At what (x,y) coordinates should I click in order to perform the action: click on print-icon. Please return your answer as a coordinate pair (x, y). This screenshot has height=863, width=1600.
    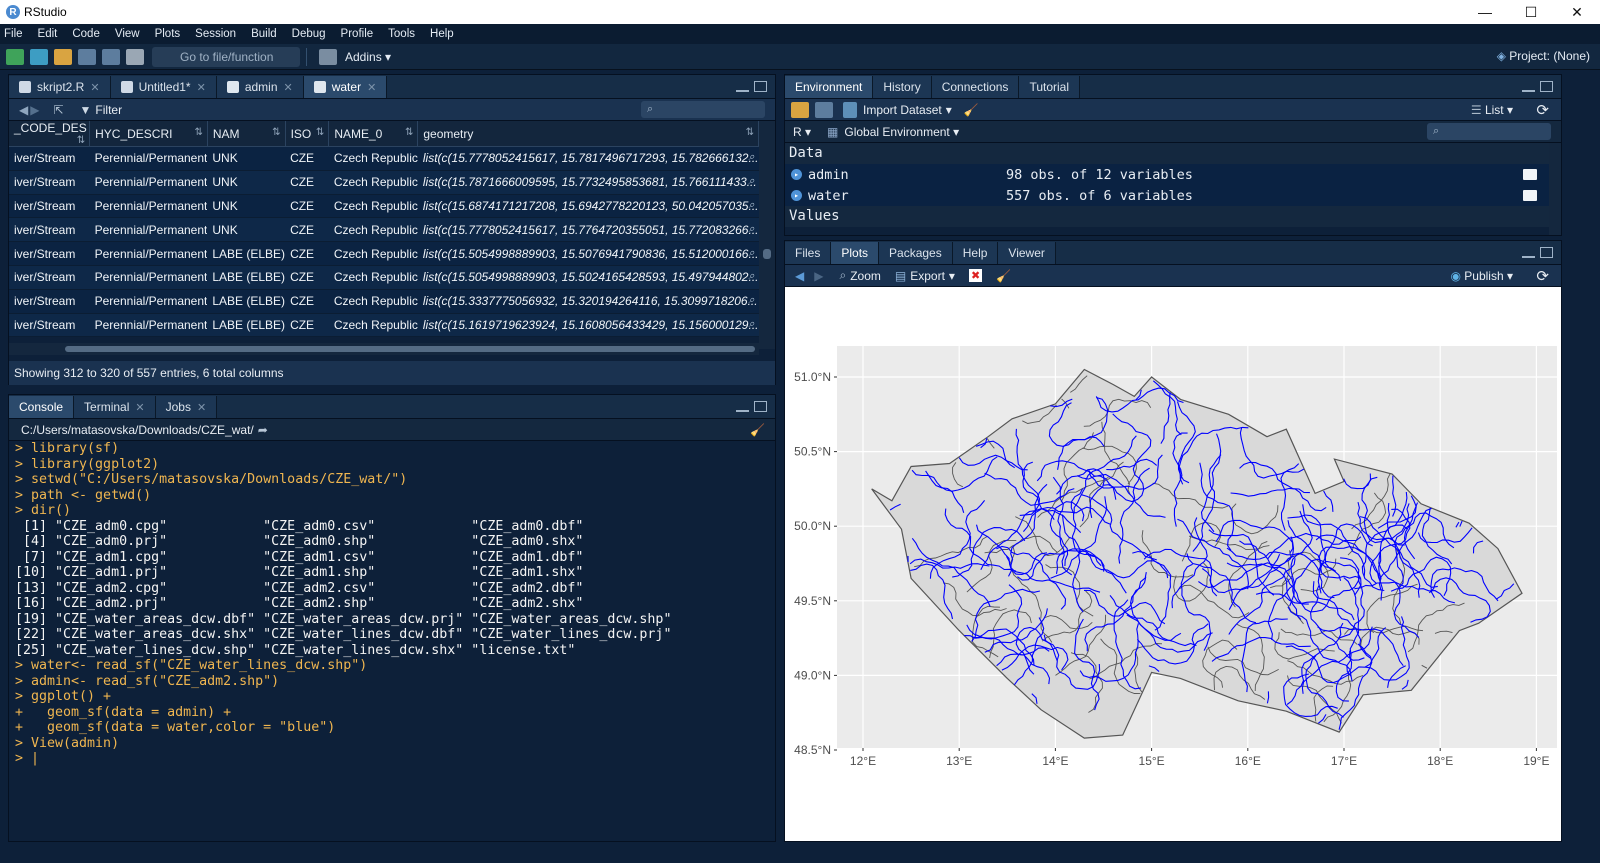
    Looking at the image, I should click on (135, 56).